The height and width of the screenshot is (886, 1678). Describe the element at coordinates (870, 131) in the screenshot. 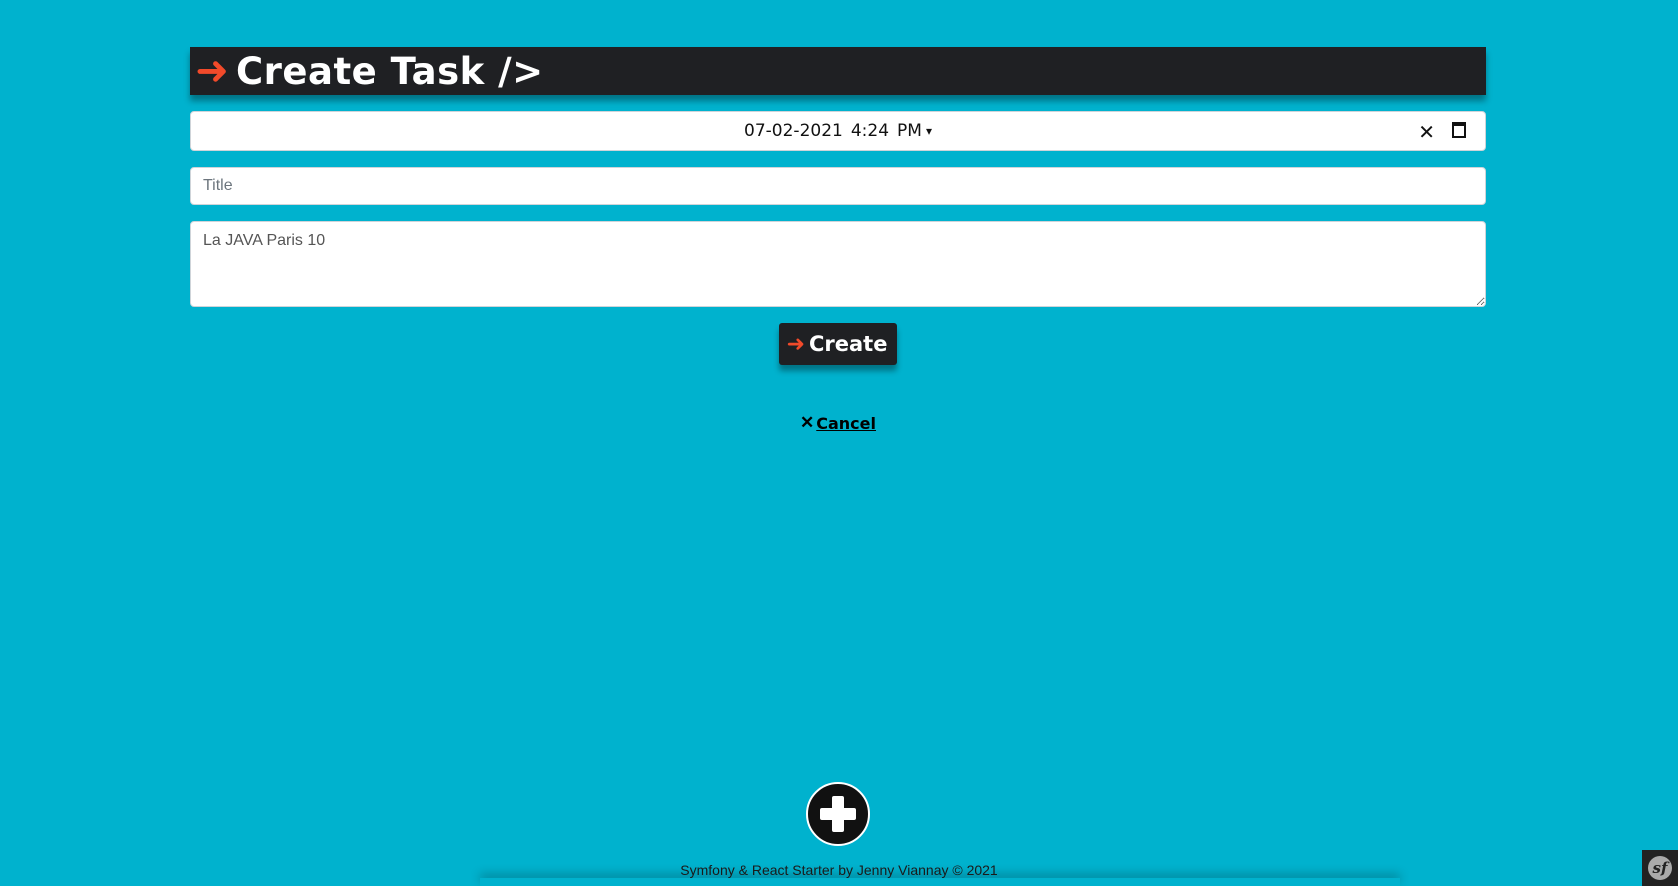

I see `time-value: 4:24` at that location.